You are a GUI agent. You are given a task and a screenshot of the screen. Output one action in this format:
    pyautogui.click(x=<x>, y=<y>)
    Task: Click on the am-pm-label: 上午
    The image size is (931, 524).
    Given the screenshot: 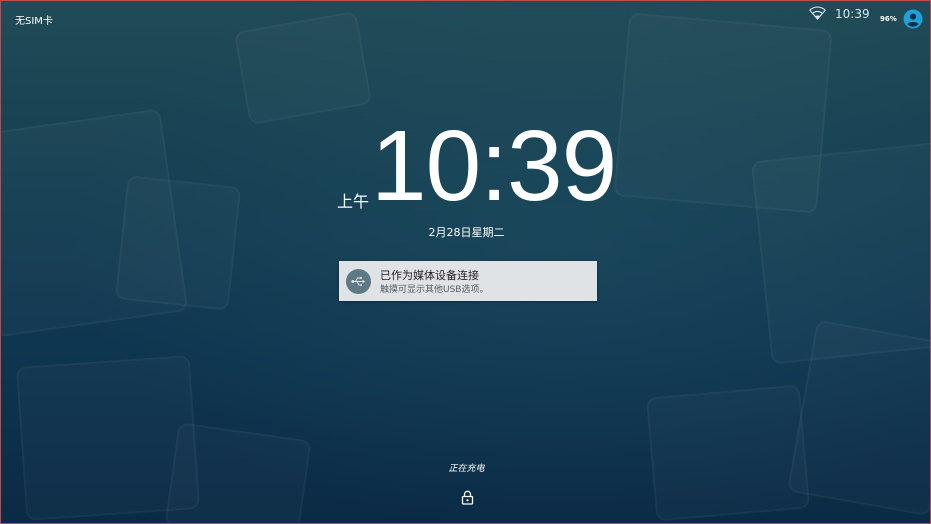 What is the action you would take?
    pyautogui.click(x=353, y=201)
    